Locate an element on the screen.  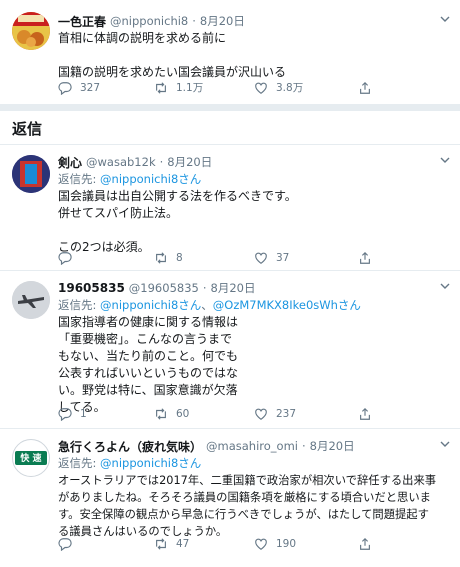
tweet-text: 首相に体調の説明を求める前に 国籍の説明を求めたい国会議員が沢山いる is located at coordinates (172, 55).